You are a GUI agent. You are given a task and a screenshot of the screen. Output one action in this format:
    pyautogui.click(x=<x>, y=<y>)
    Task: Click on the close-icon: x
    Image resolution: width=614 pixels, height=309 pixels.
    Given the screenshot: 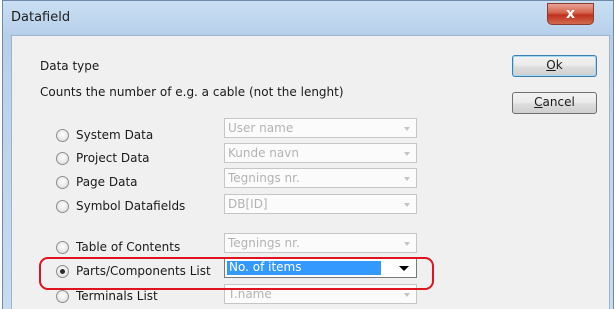 What is the action you would take?
    pyautogui.click(x=570, y=14)
    